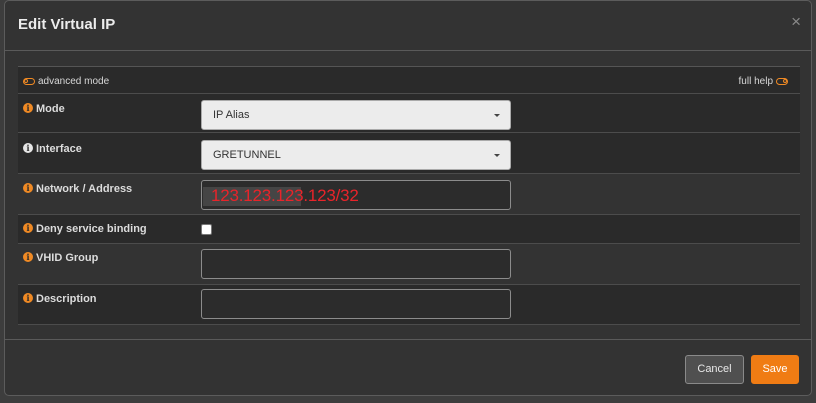 The image size is (816, 403). I want to click on description-input, so click(356, 304).